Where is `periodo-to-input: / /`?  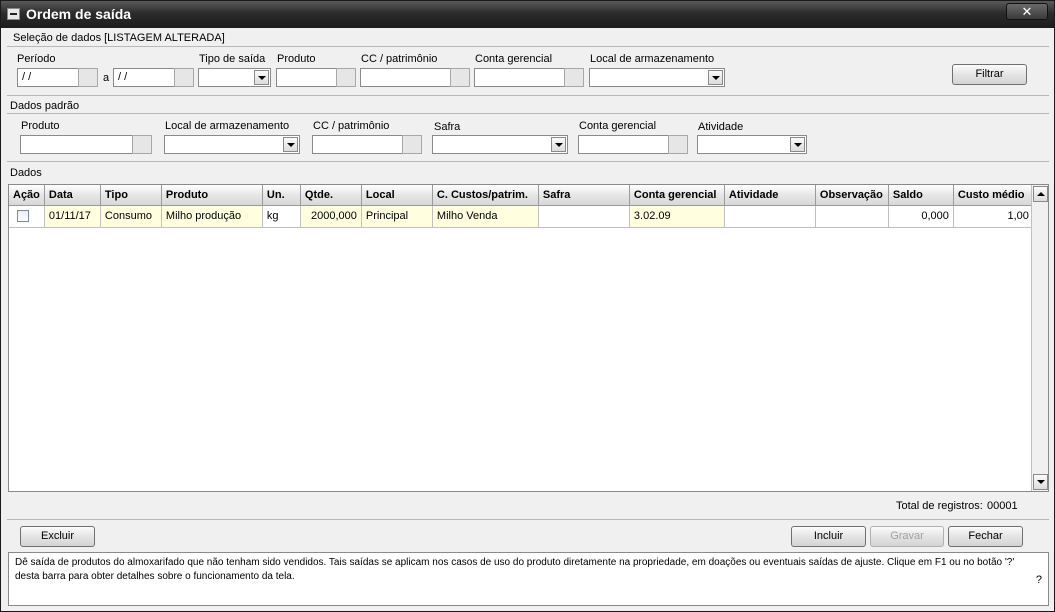
periodo-to-input: / / is located at coordinates (144, 77).